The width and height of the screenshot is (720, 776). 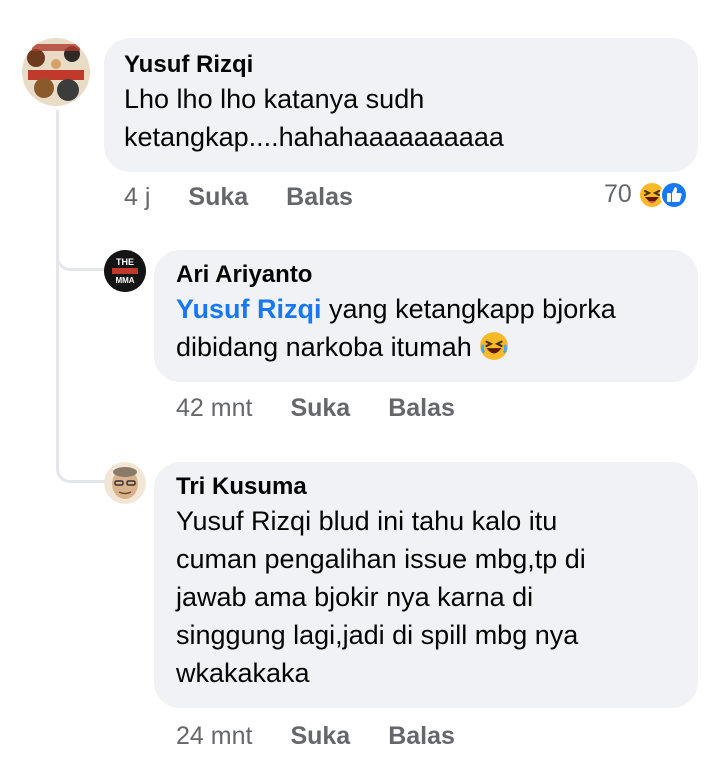 What do you see at coordinates (494, 346) in the screenshot?
I see `laugh-emoji-icon` at bounding box center [494, 346].